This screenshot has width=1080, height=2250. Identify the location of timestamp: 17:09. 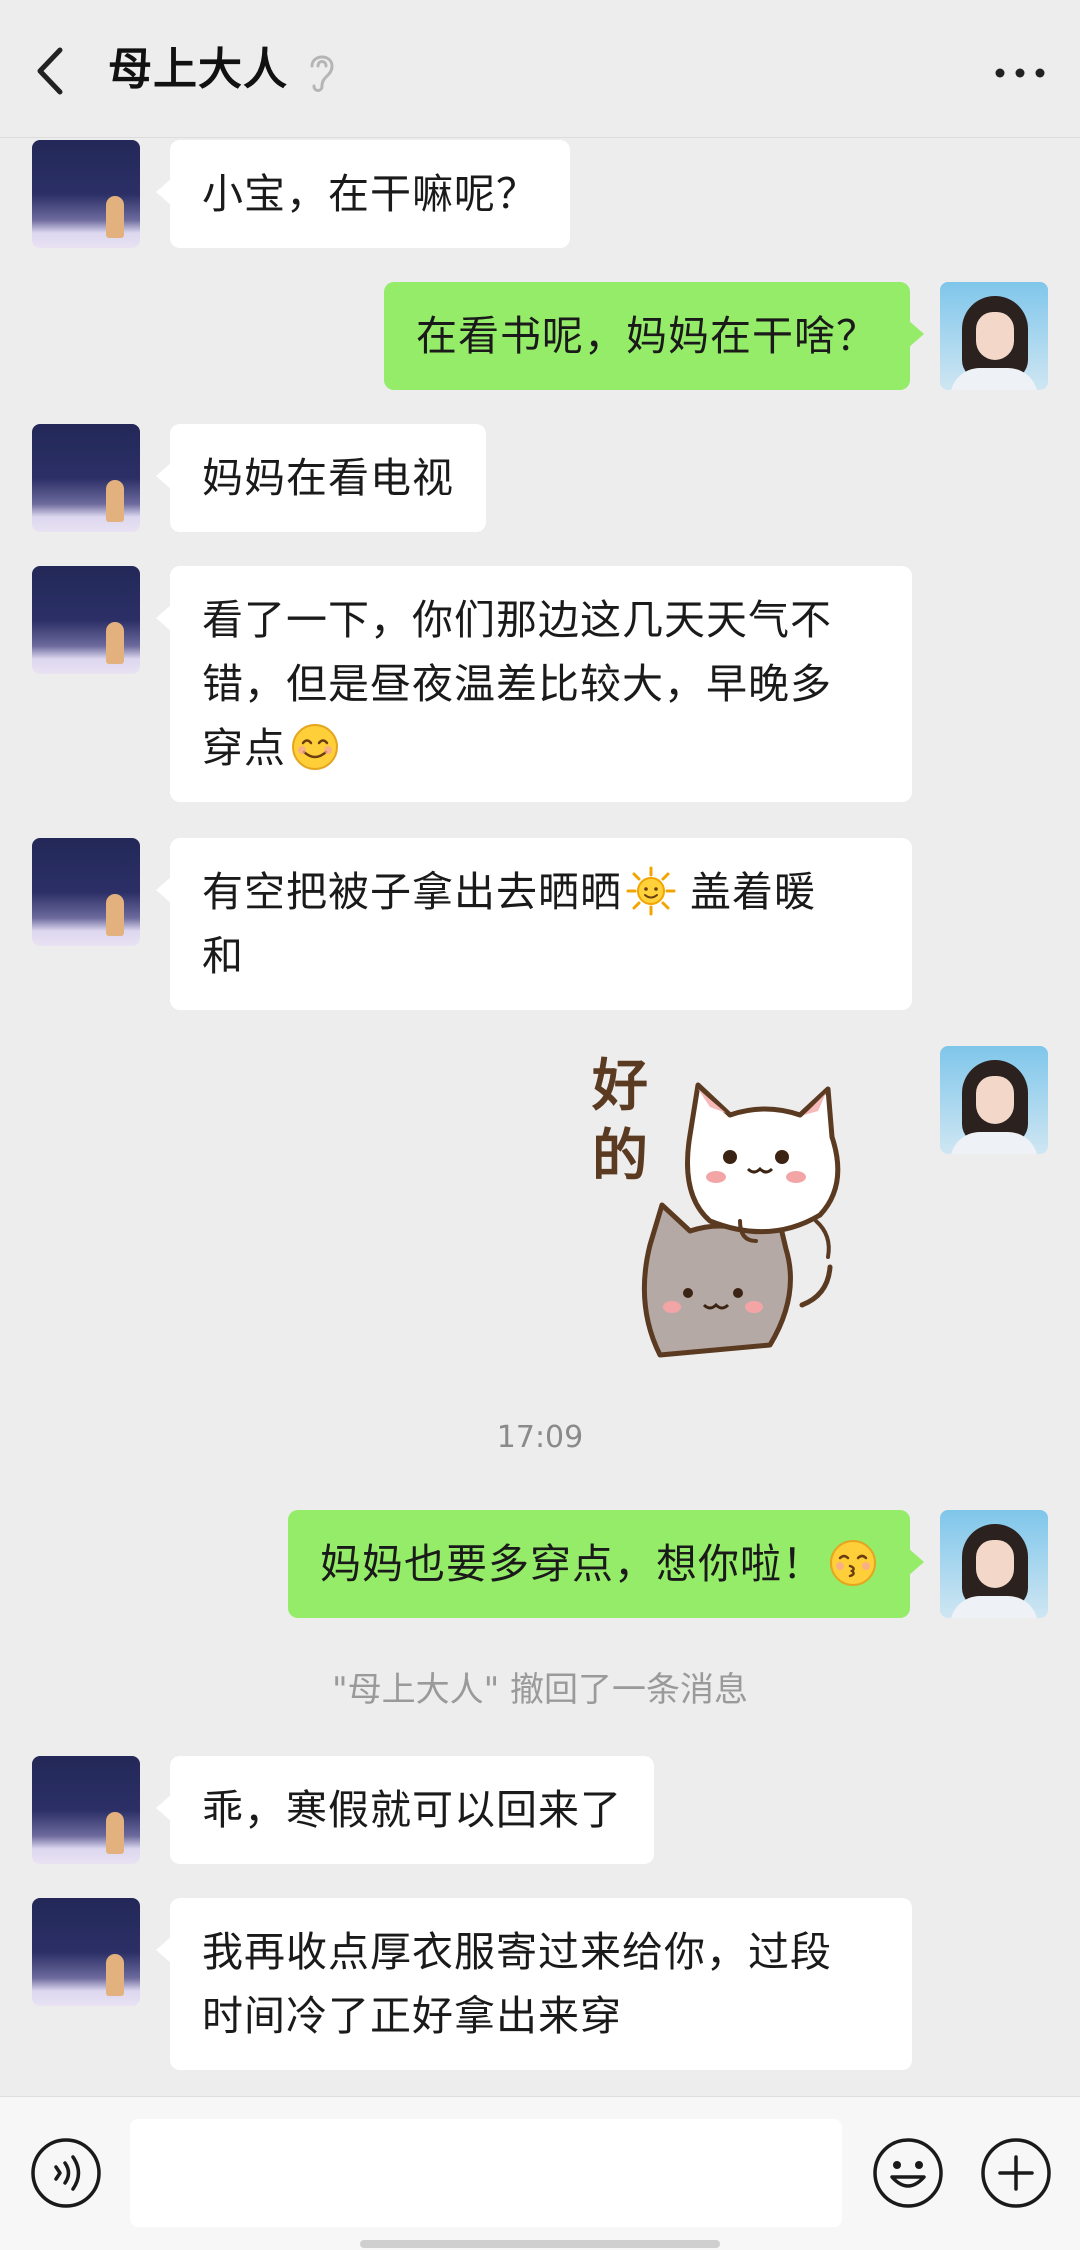
(540, 1437).